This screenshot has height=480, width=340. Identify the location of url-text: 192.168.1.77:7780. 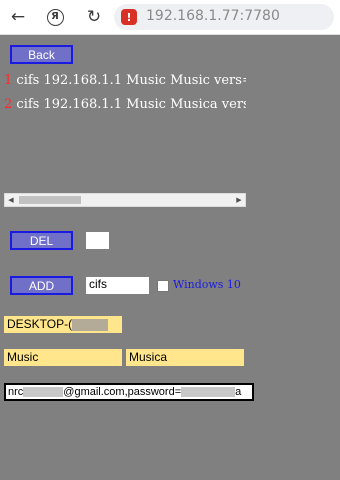
(213, 16).